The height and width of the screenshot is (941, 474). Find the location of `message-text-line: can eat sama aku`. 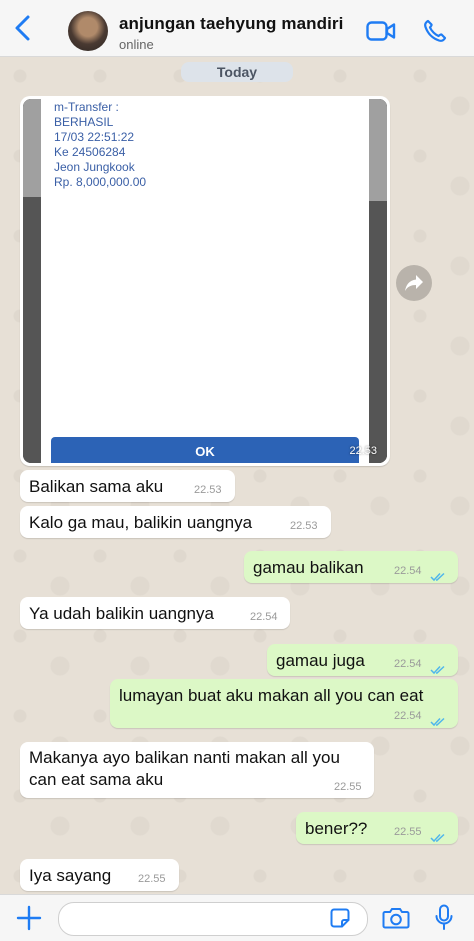

message-text-line: can eat sama aku is located at coordinates (96, 779).